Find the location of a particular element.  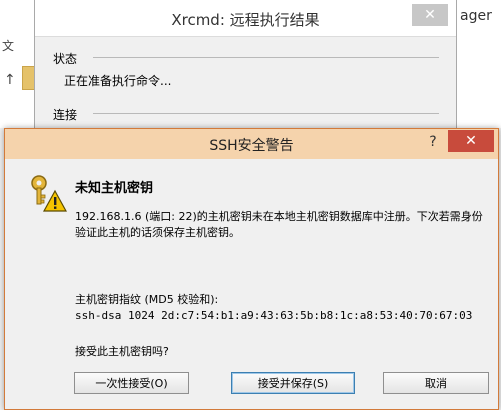

background-text: 文 is located at coordinates (8, 46).